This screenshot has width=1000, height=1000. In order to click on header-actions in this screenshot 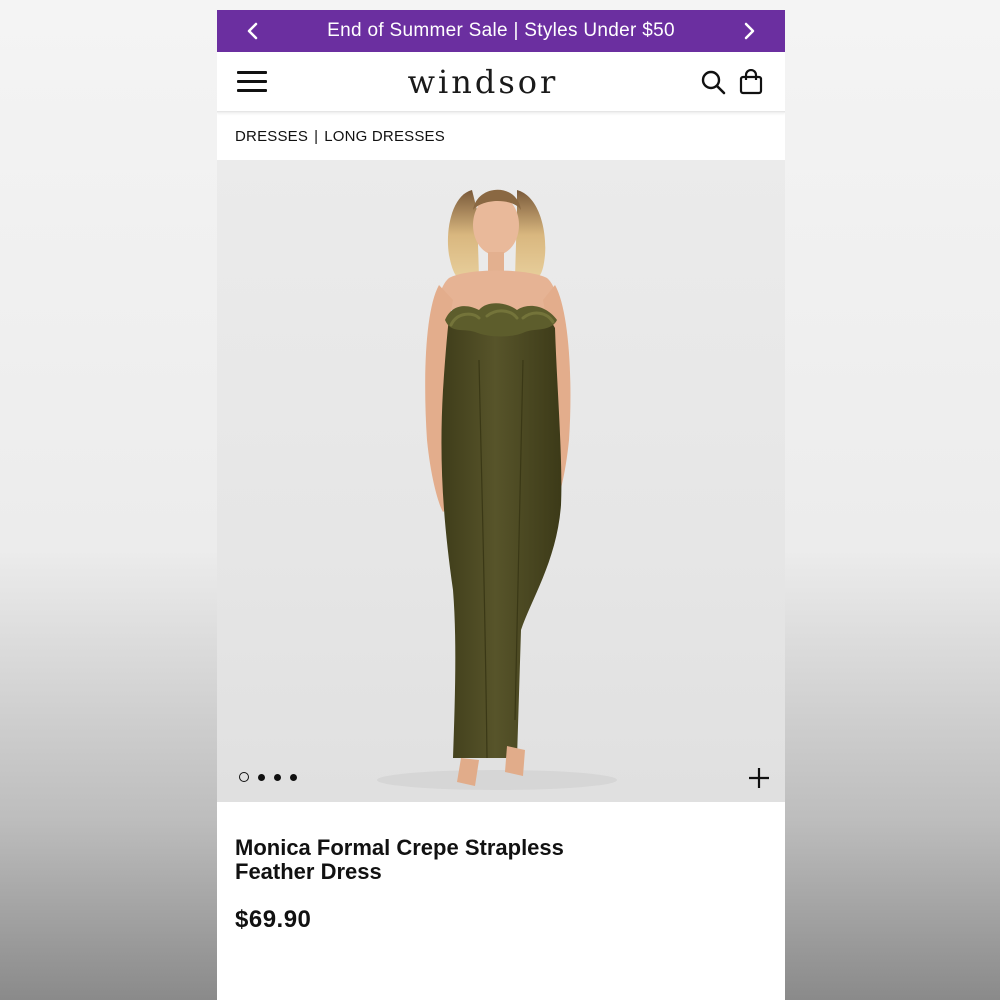, I will do `click(732, 82)`.